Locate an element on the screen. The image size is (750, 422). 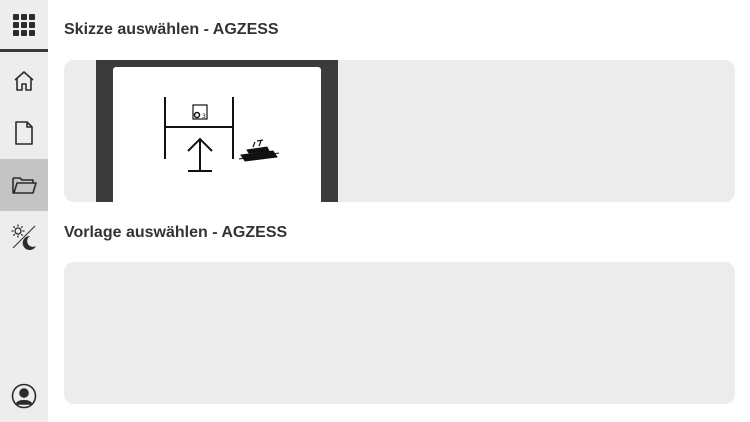
document-icon is located at coordinates (24, 133).